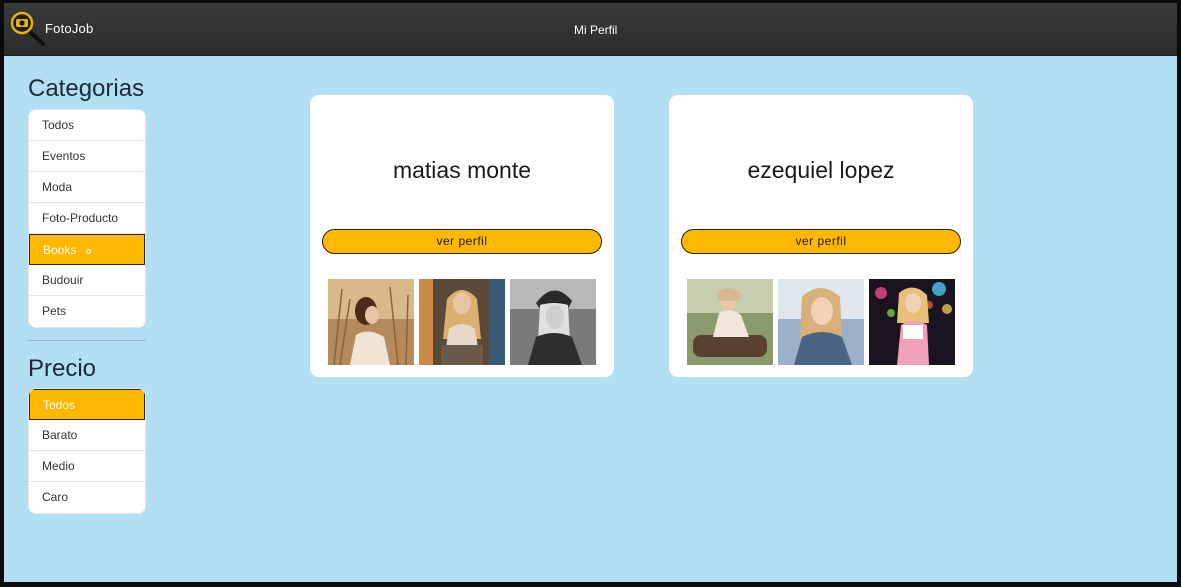 This screenshot has height=587, width=1181. What do you see at coordinates (821, 170) in the screenshot?
I see `photographer-name: ezequiel lopez` at bounding box center [821, 170].